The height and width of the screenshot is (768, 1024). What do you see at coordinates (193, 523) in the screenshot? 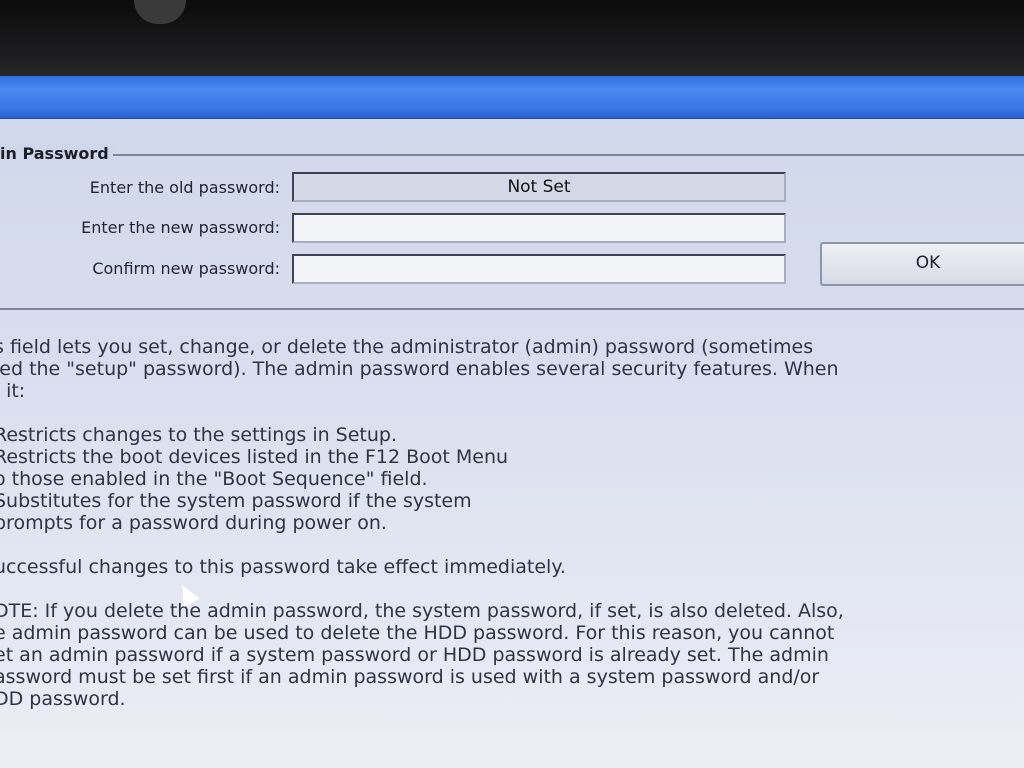
I see `help-feature-line: prompts for a password during power on.` at bounding box center [193, 523].